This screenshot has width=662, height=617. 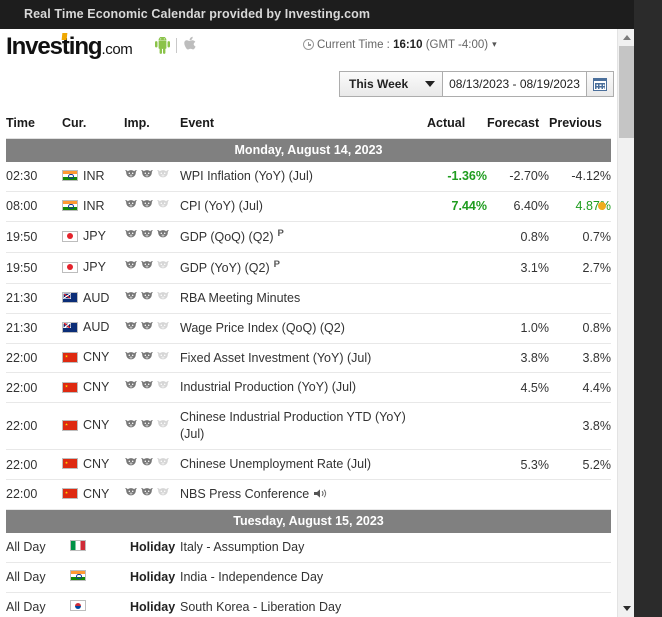 What do you see at coordinates (303, 177) in the screenshot?
I see `cell-event: WPI Inflation (YoY) (Jul)` at bounding box center [303, 177].